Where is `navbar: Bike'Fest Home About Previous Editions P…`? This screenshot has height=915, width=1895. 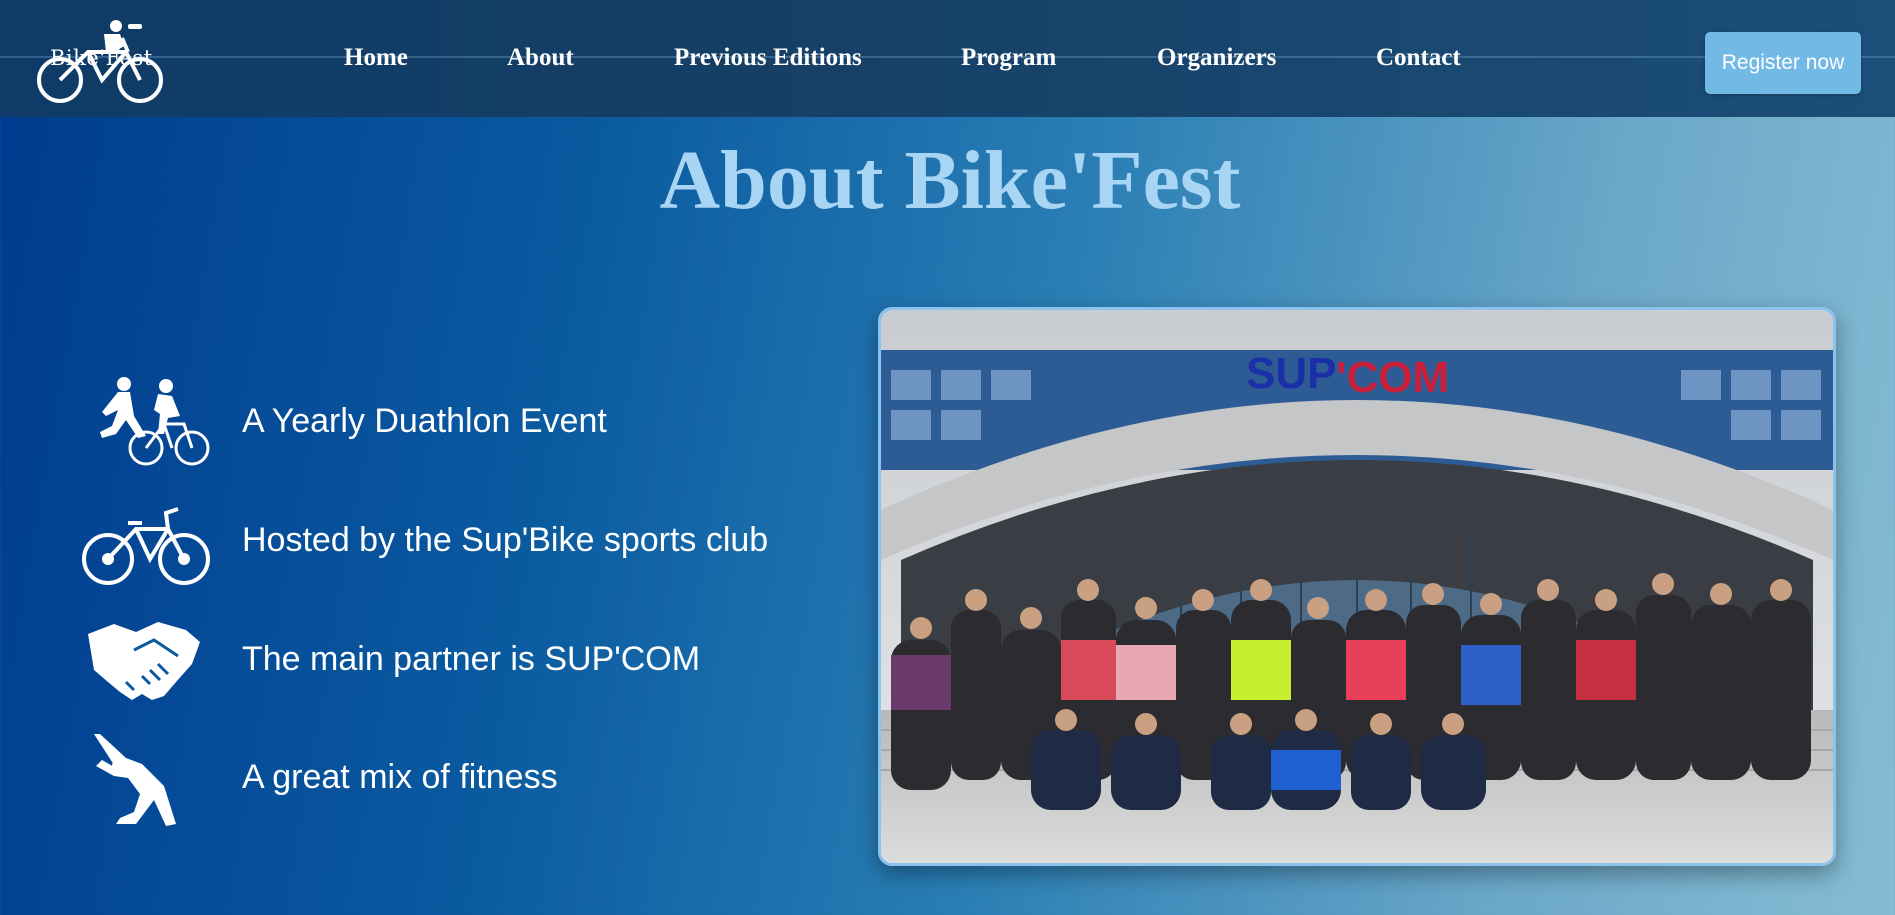
navbar: Bike'Fest Home About Previous Editions P… is located at coordinates (947, 58).